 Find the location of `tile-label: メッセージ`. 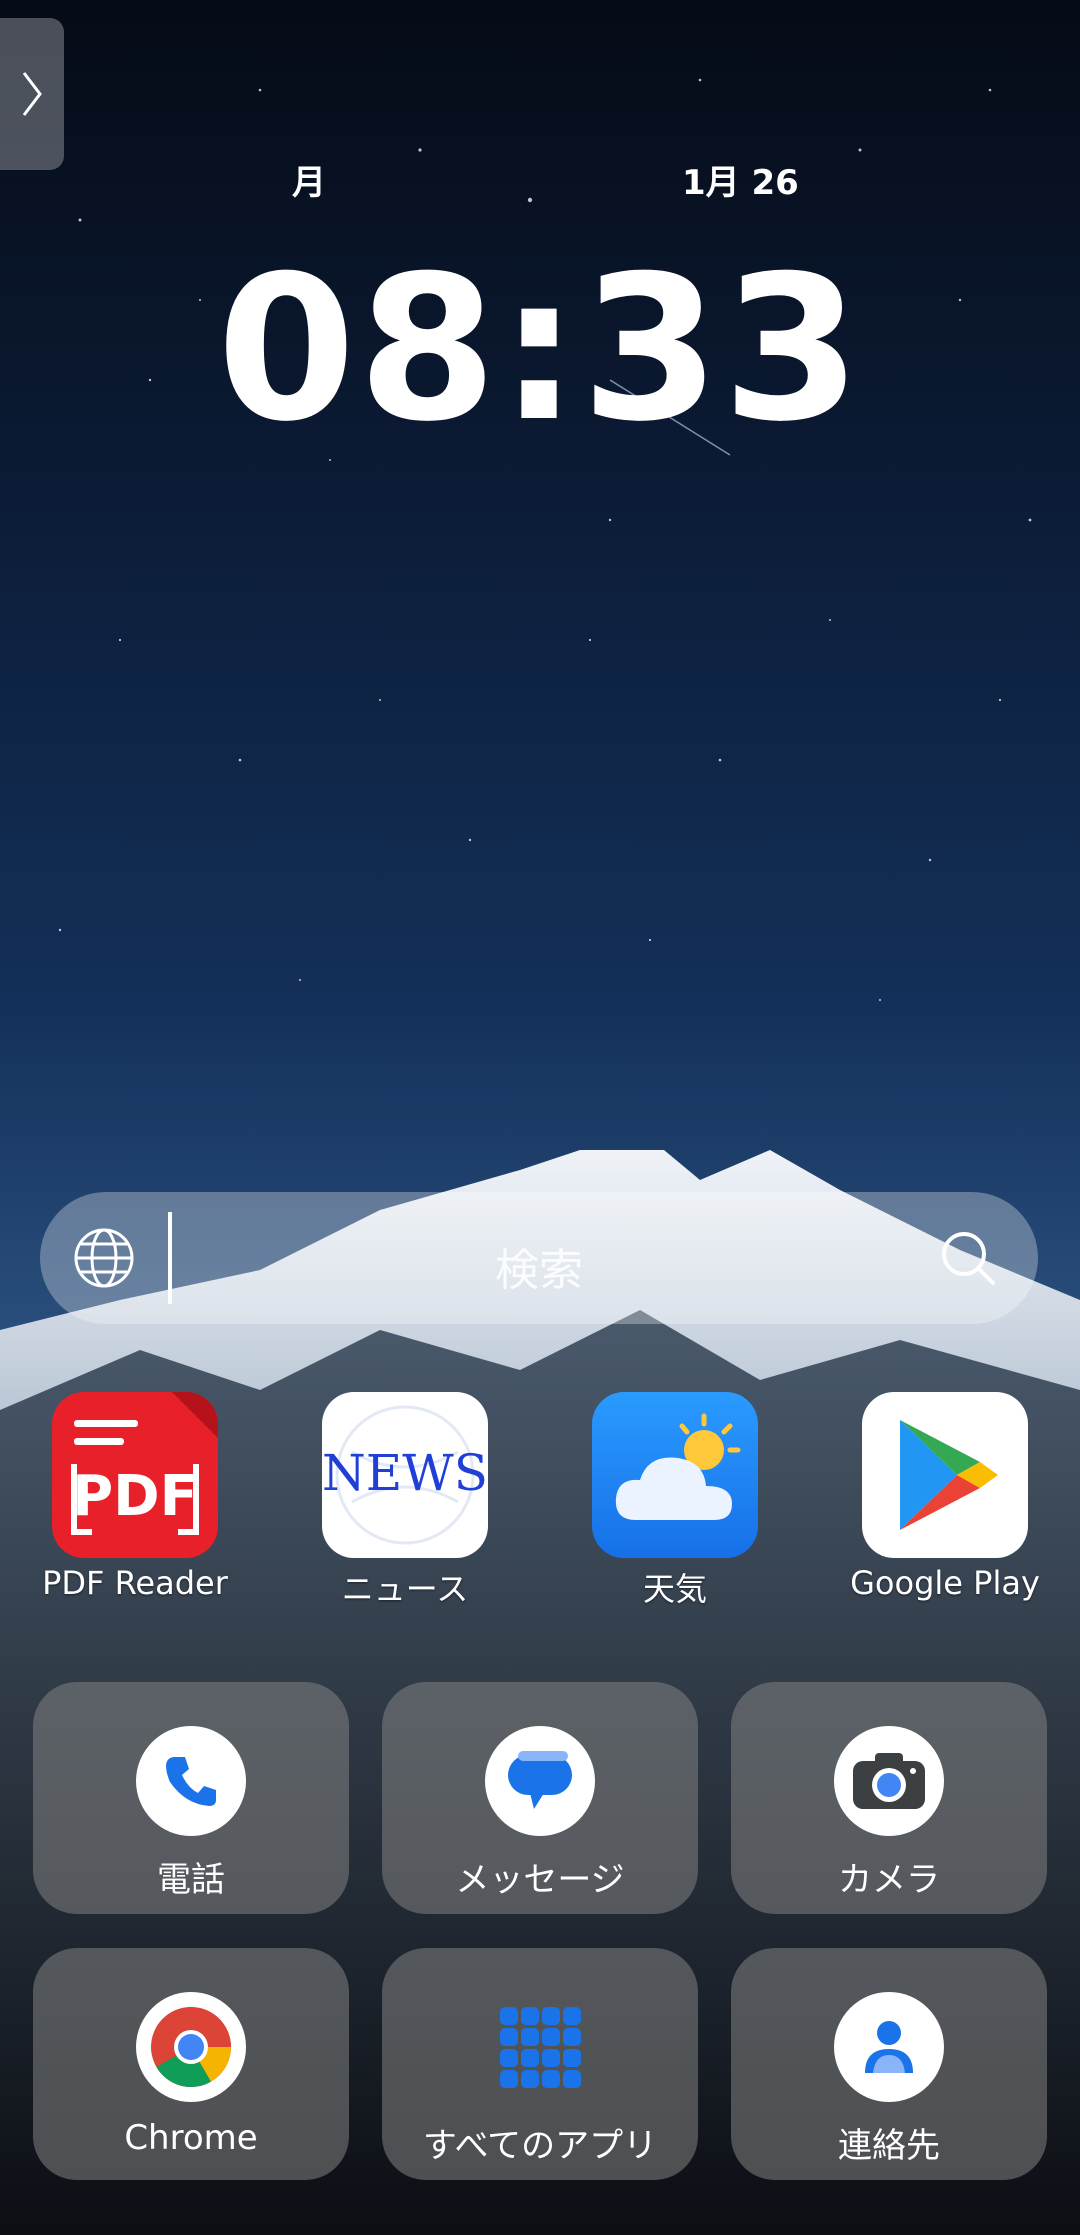

tile-label: メッセージ is located at coordinates (540, 1880).